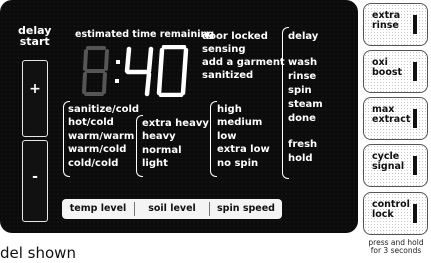 The width and height of the screenshot is (431, 263). What do you see at coordinates (175, 123) in the screenshot?
I see `soil-option: extra heavy` at bounding box center [175, 123].